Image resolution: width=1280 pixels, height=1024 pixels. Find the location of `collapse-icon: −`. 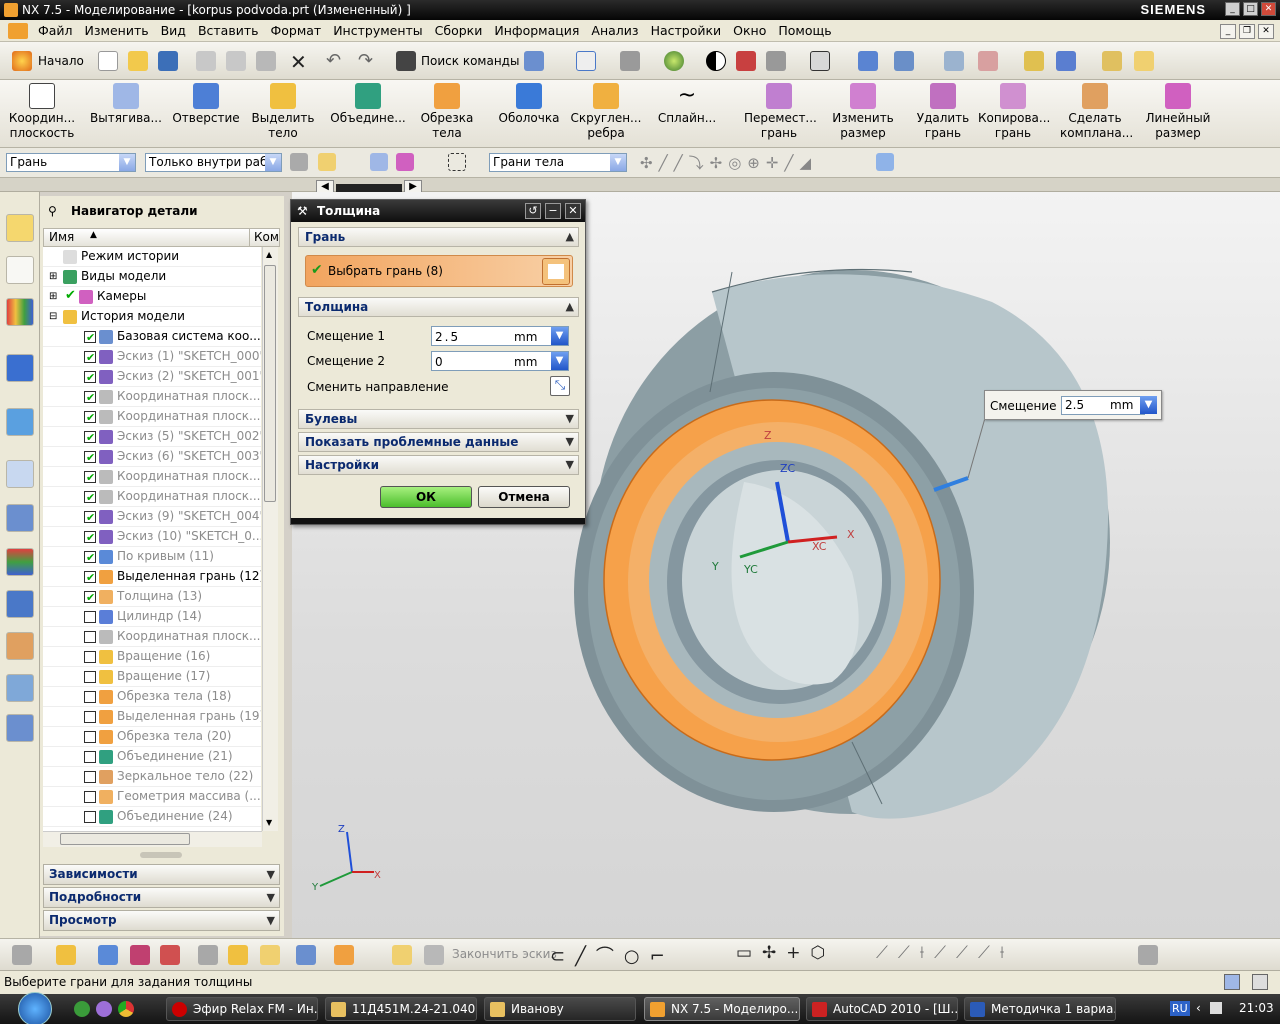

collapse-icon: − is located at coordinates (553, 211).